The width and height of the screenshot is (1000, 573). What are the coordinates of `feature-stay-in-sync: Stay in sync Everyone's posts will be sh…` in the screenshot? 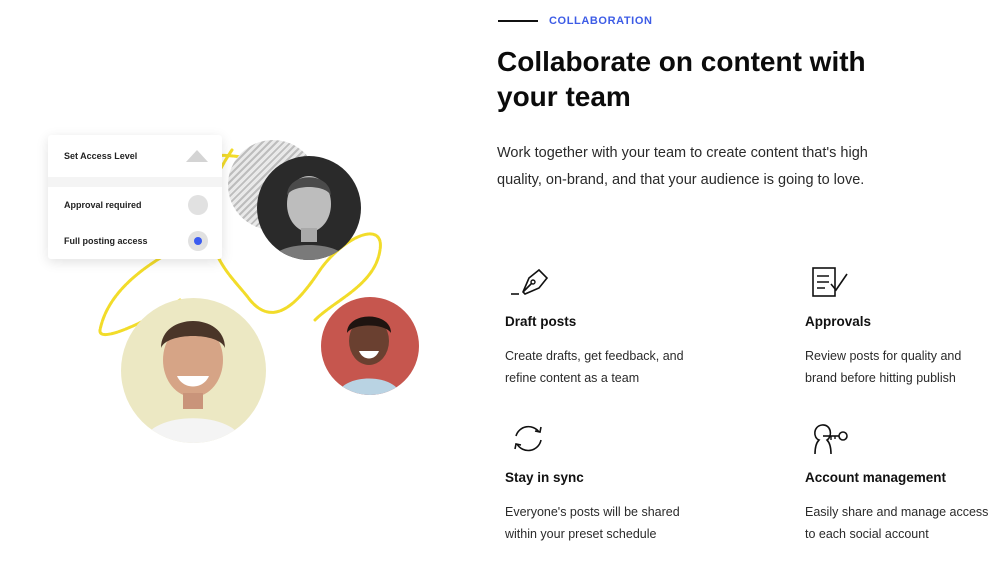 It's located at (600, 481).